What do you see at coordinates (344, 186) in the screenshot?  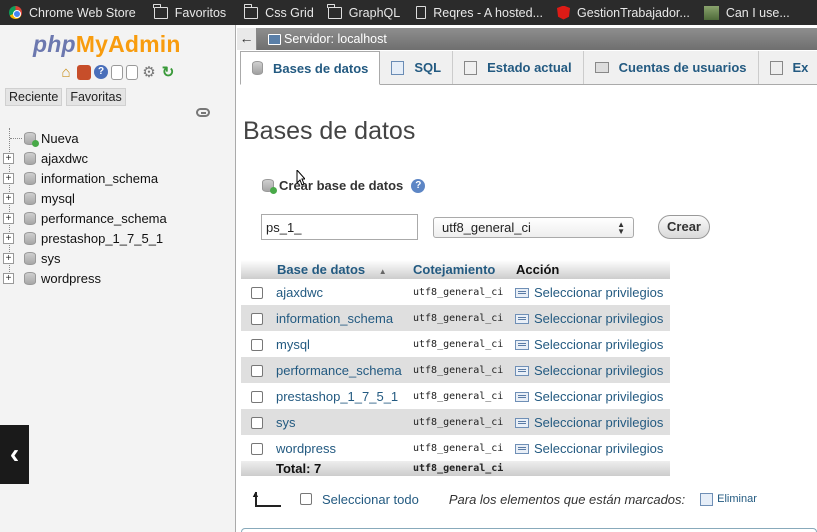 I see `create-database-heading: Crear base de datos ?` at bounding box center [344, 186].